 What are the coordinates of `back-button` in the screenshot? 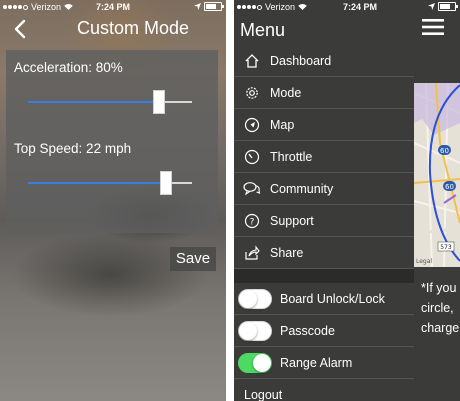 It's located at (20, 29).